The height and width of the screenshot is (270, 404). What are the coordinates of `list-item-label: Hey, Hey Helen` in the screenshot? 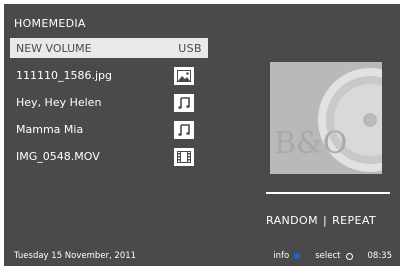 It's located at (59, 102).